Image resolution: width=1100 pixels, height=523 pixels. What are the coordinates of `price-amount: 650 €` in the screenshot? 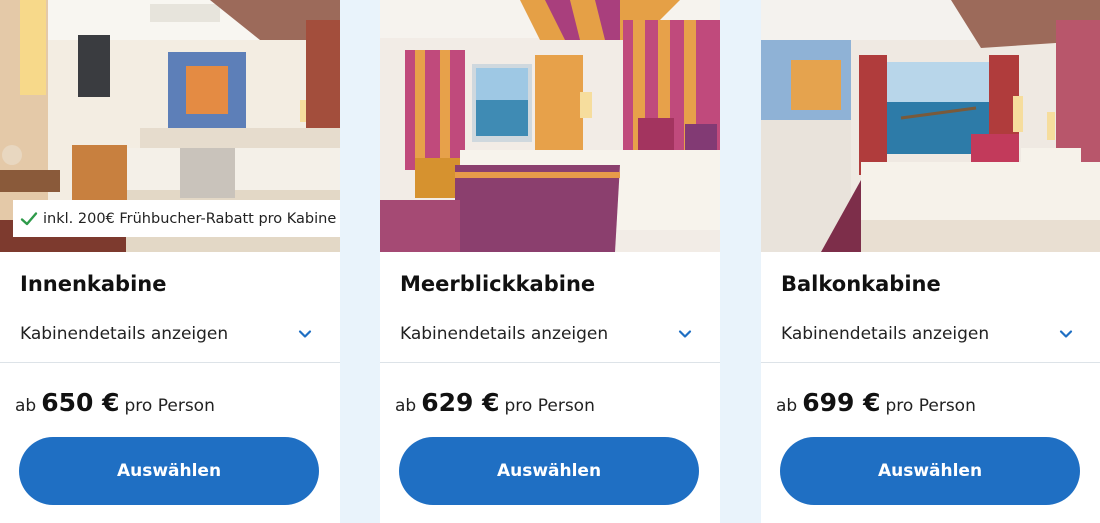 It's located at (80, 402).